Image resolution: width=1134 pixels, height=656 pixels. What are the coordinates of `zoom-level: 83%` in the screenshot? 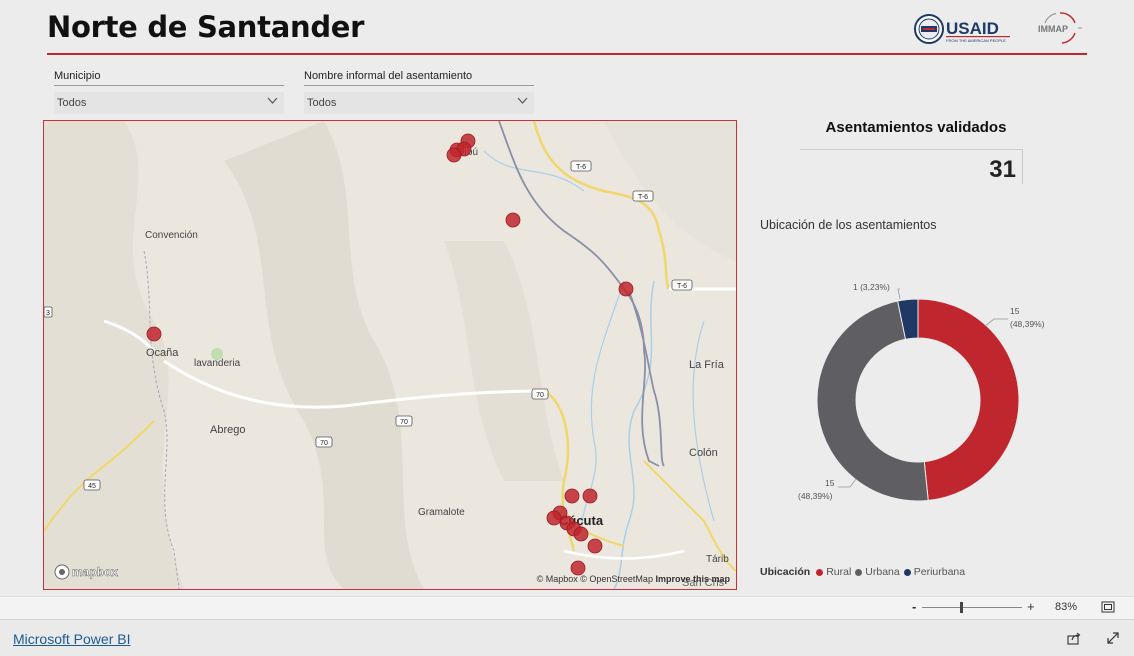 It's located at (1066, 607).